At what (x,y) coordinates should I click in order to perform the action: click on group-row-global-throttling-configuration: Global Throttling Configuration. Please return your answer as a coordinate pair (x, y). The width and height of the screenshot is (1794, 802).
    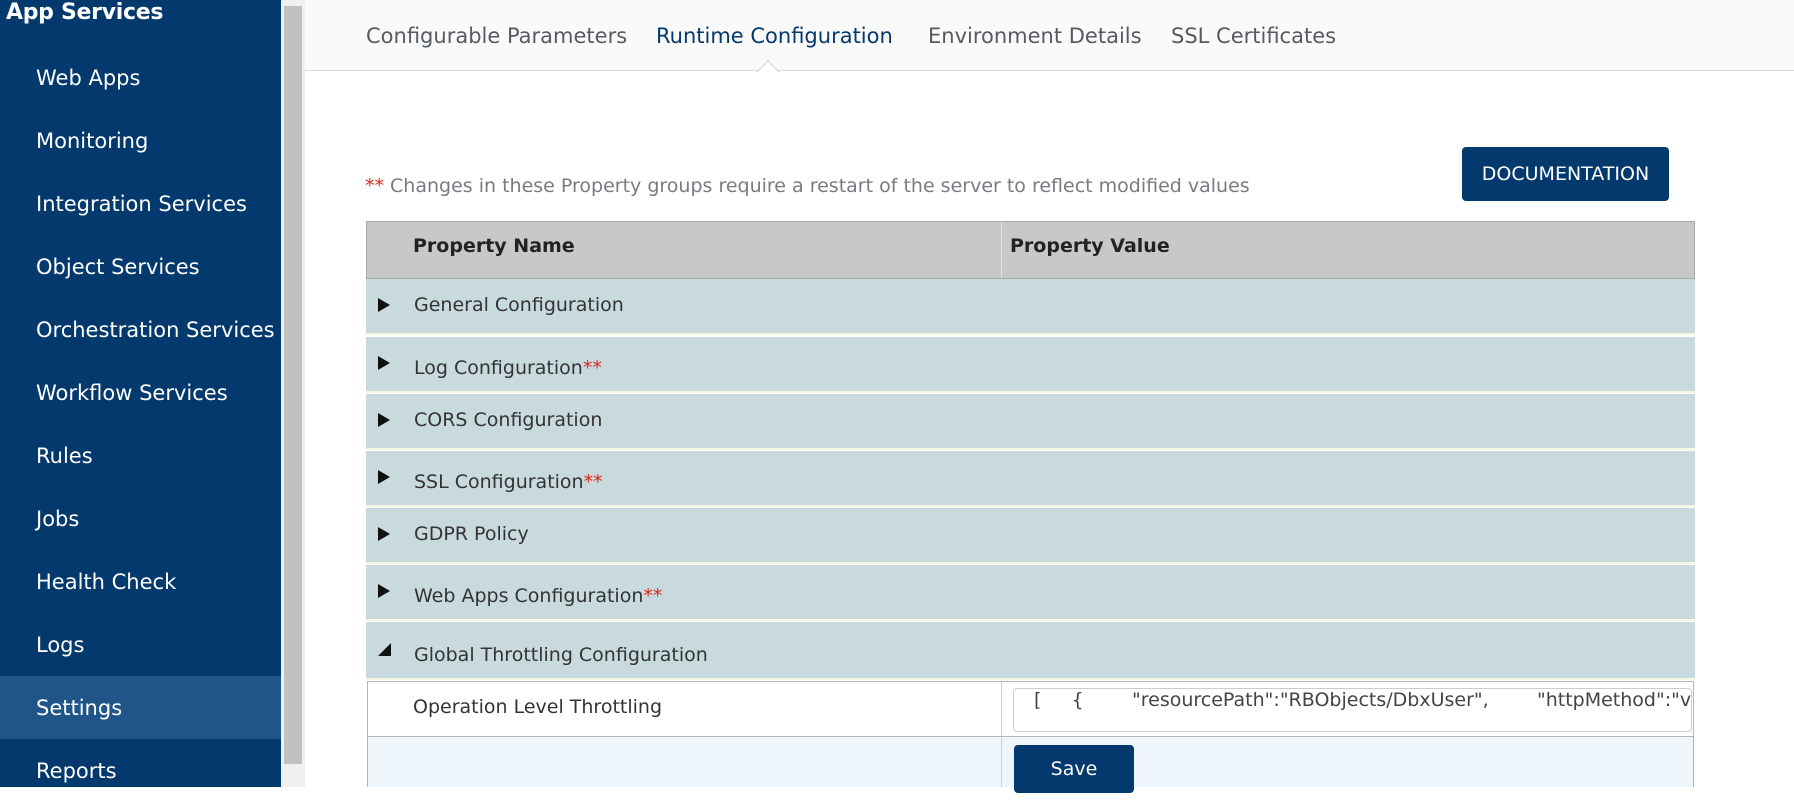
    Looking at the image, I should click on (1030, 651).